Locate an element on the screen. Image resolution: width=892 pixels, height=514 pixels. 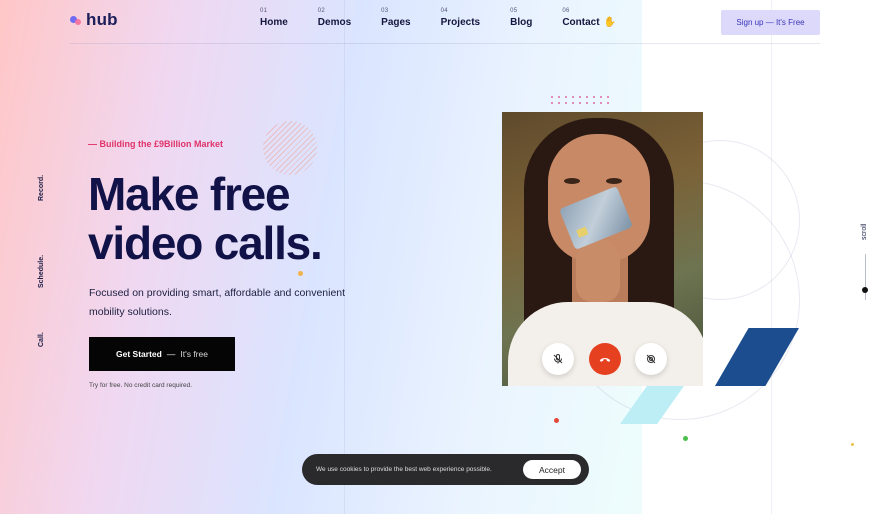
nav-label: Pages is located at coordinates (396, 22).